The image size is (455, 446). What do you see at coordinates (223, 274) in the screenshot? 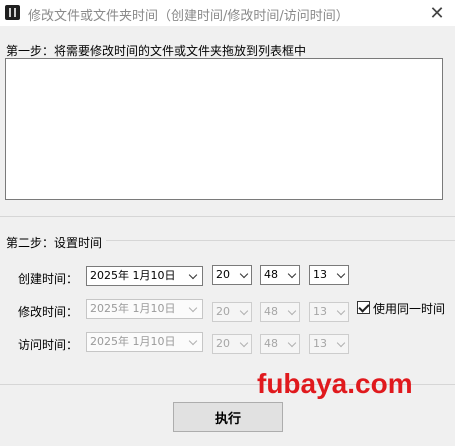
I see `created-hour-value: 20` at bounding box center [223, 274].